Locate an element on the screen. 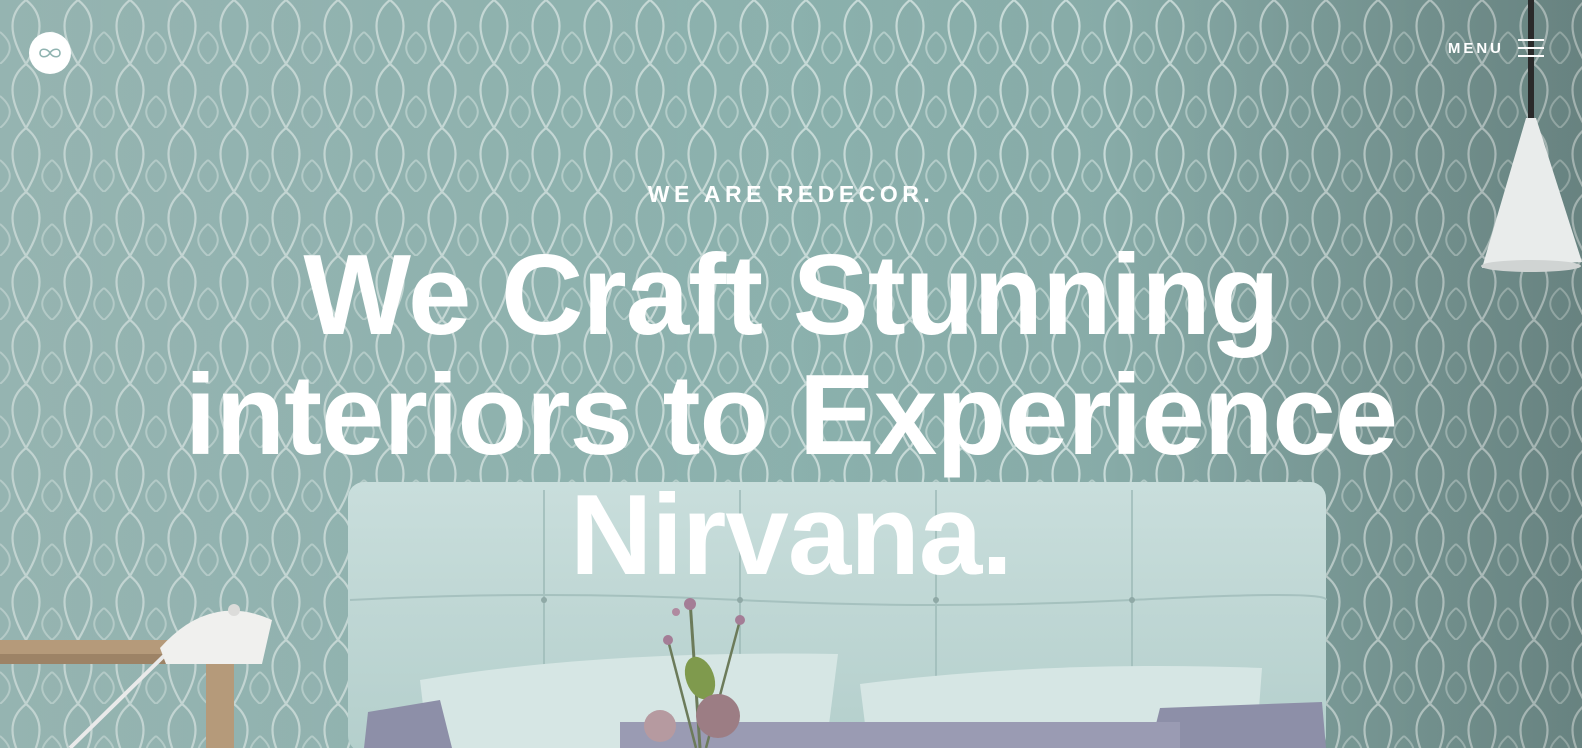  logo-button is located at coordinates (50, 53).